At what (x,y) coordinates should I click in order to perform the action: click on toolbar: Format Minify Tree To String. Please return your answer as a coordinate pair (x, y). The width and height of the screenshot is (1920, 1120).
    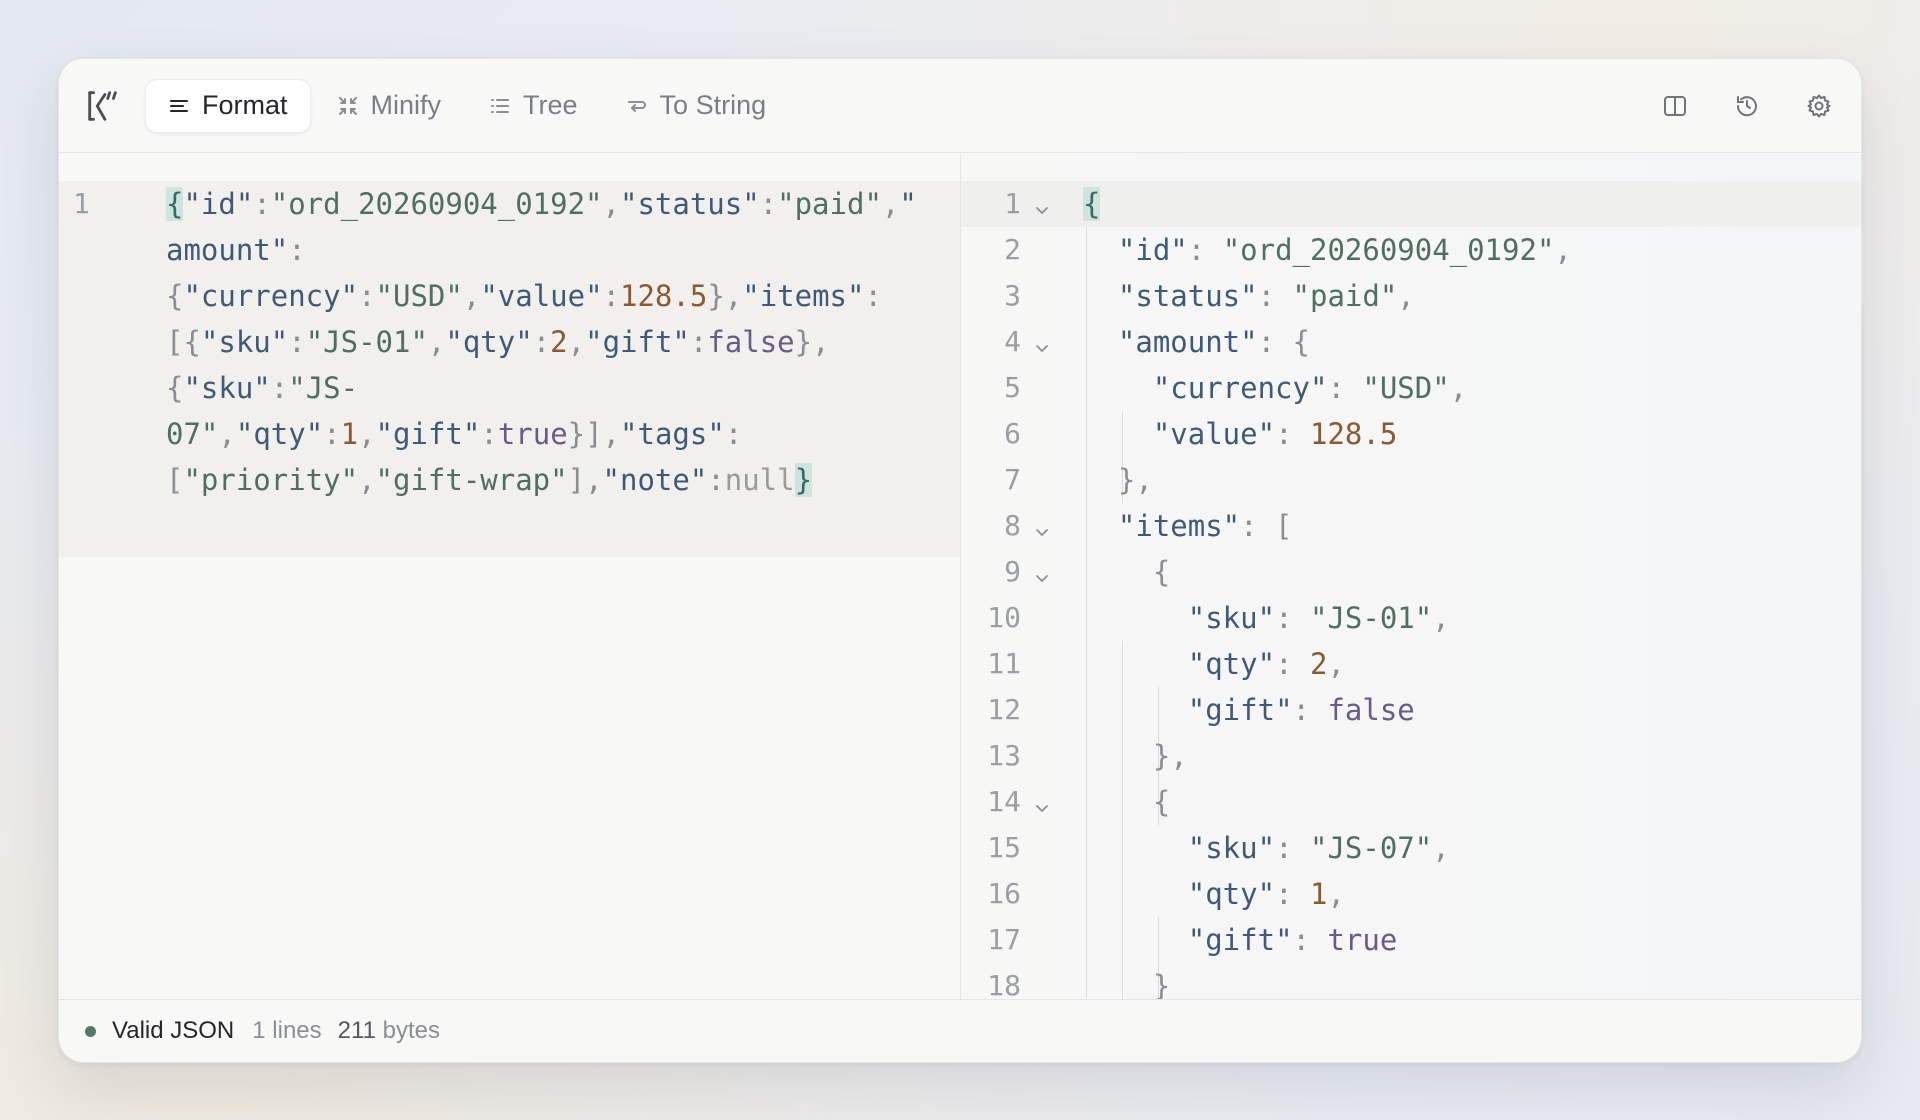
    Looking at the image, I should click on (960, 106).